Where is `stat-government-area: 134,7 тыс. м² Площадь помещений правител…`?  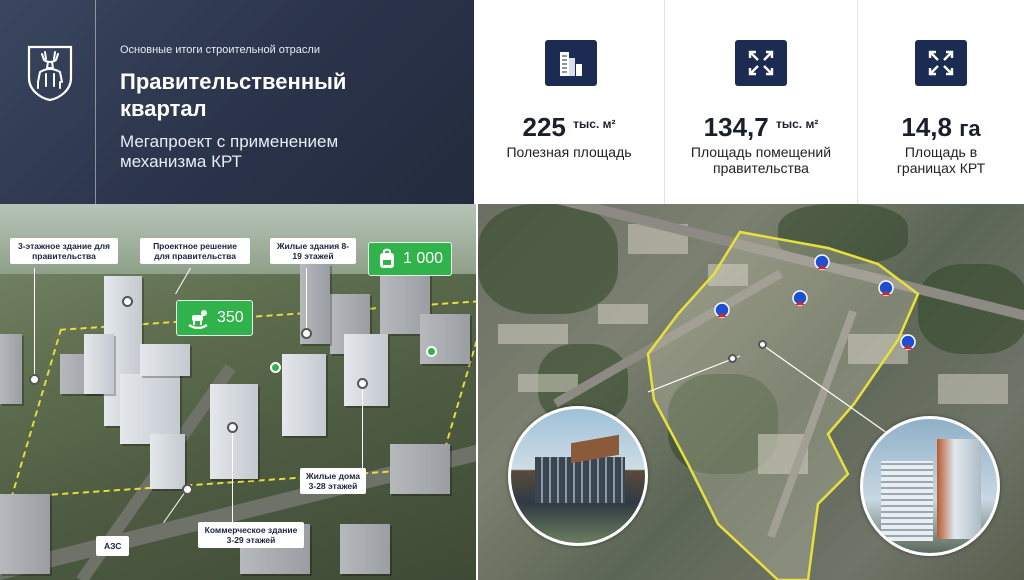
stat-government-area: 134,7 тыс. м² Площадь помещений правител… is located at coordinates (761, 102).